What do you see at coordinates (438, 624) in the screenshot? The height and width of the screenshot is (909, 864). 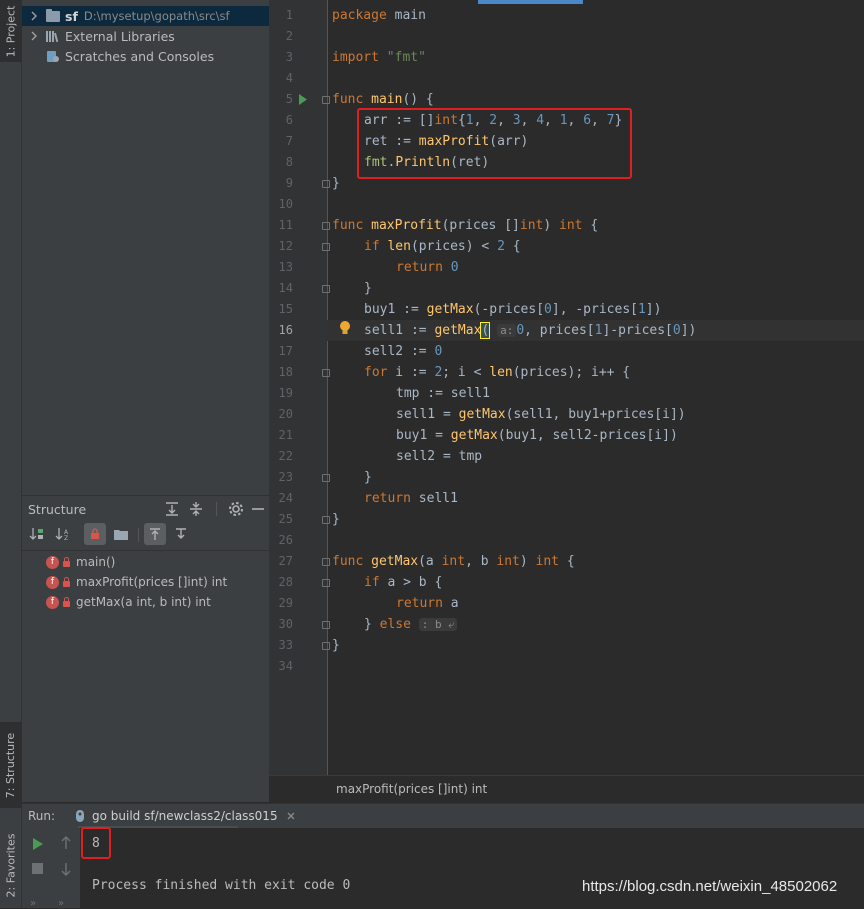 I see `folded-code-hint: : b ⤶` at bounding box center [438, 624].